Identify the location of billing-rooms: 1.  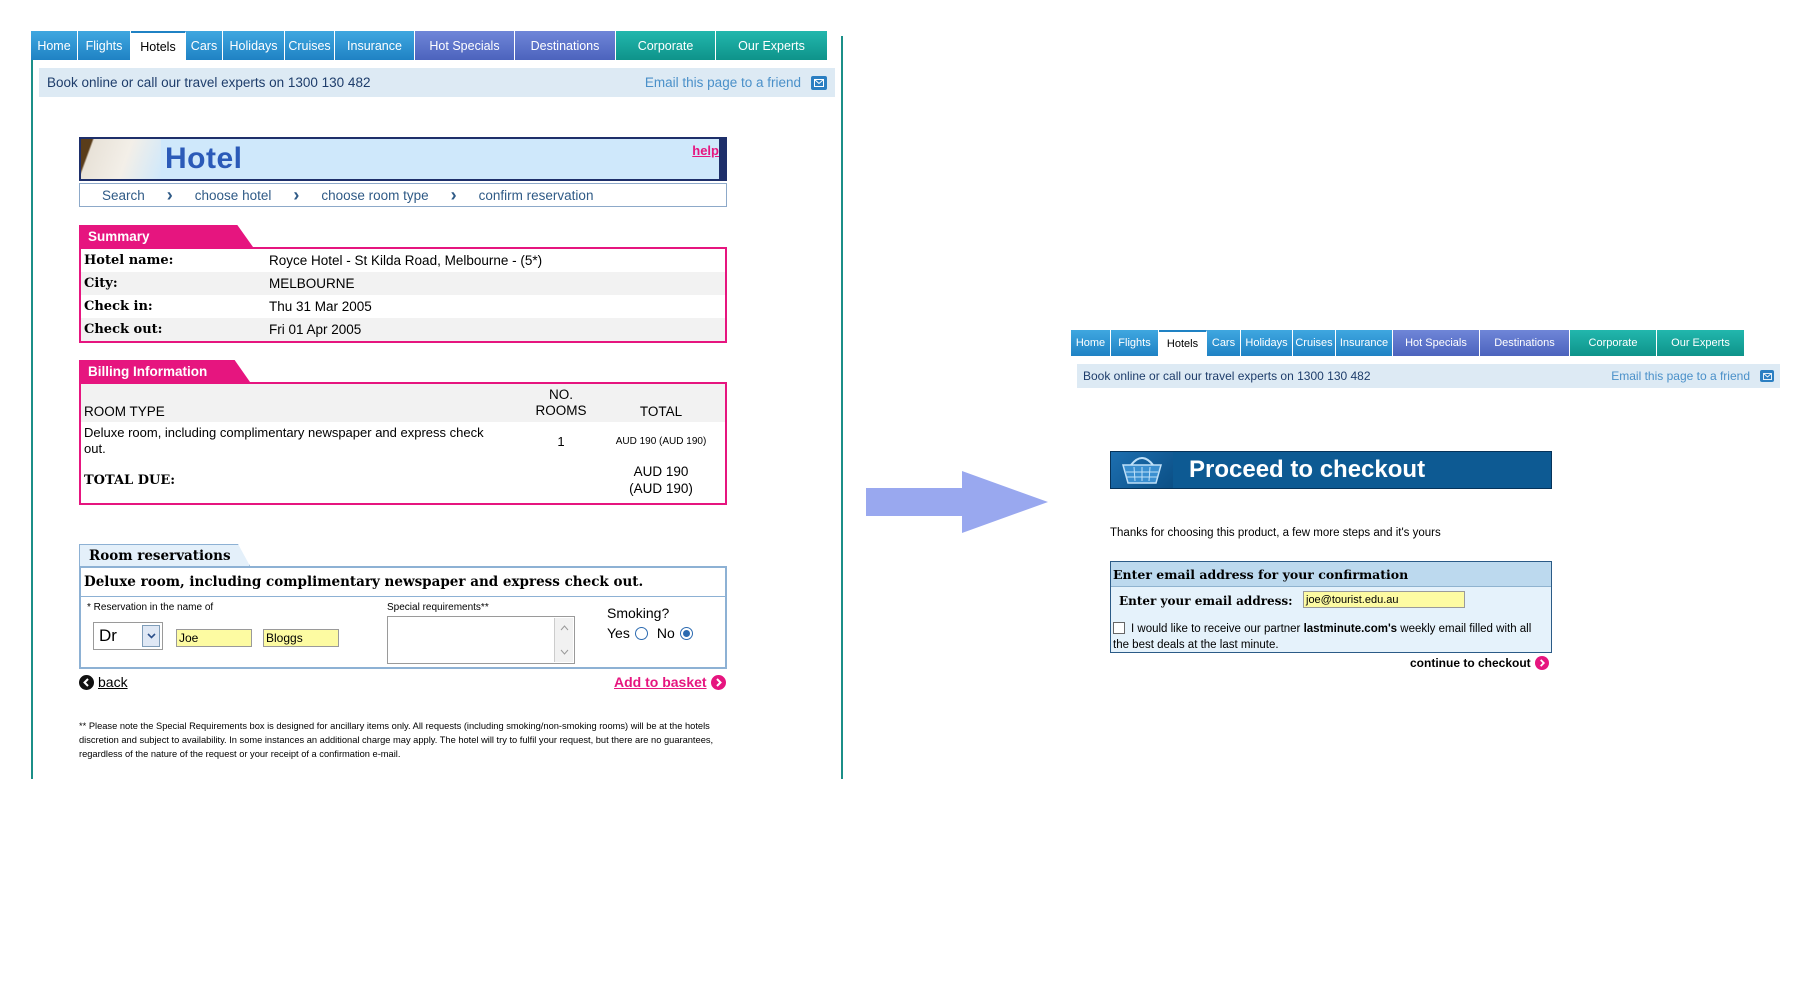
(561, 441).